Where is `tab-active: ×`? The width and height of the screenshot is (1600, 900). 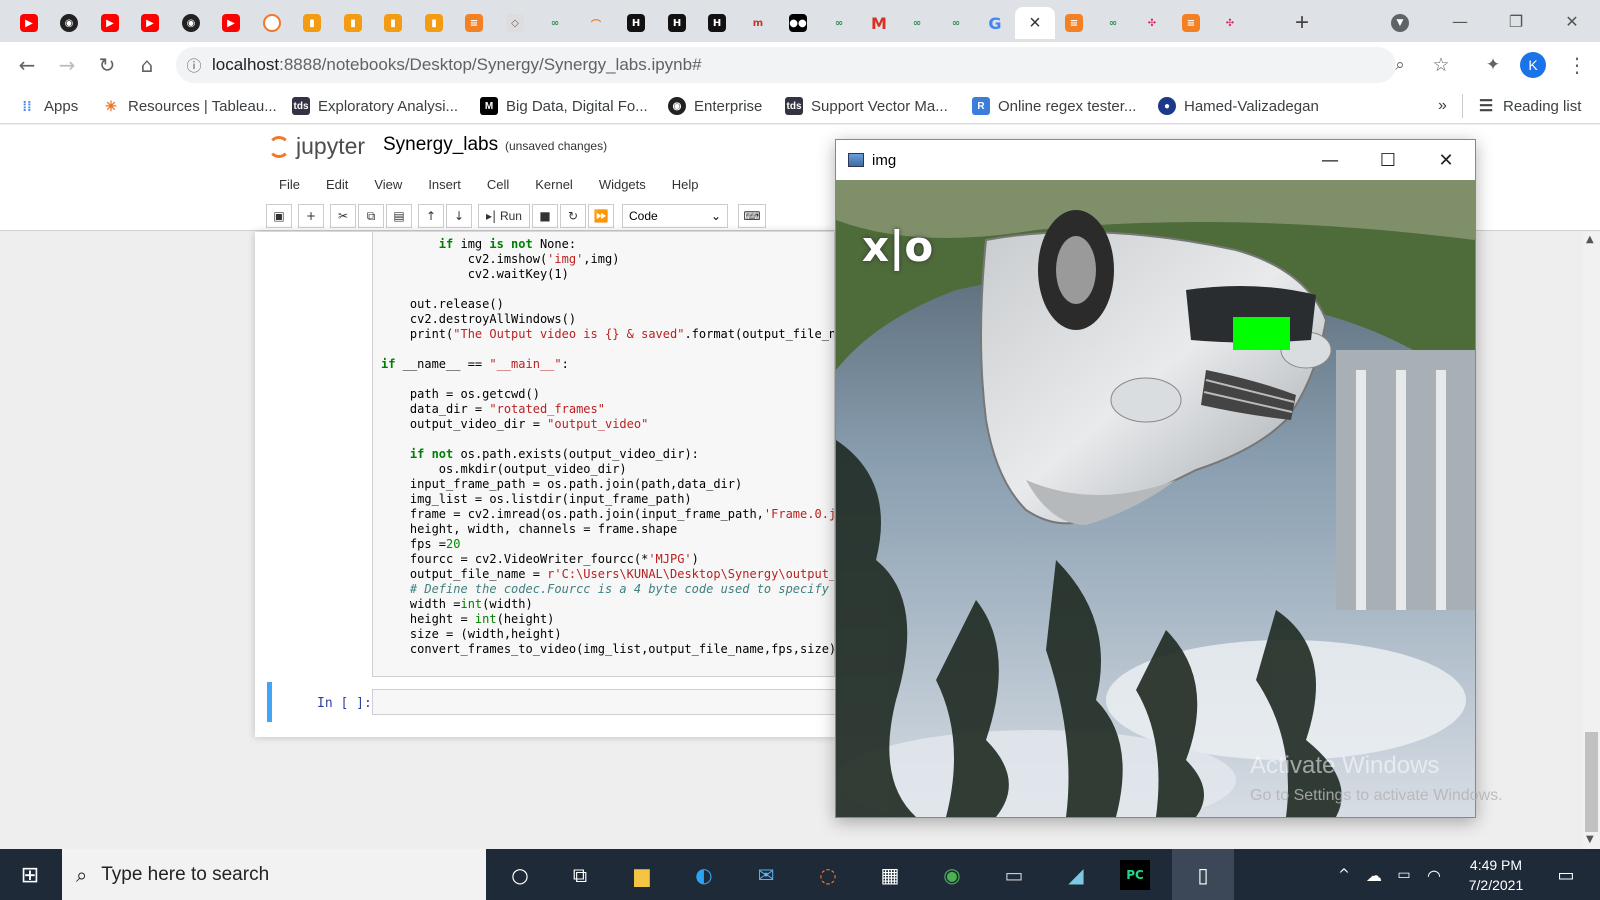 tab-active: × is located at coordinates (1035, 23).